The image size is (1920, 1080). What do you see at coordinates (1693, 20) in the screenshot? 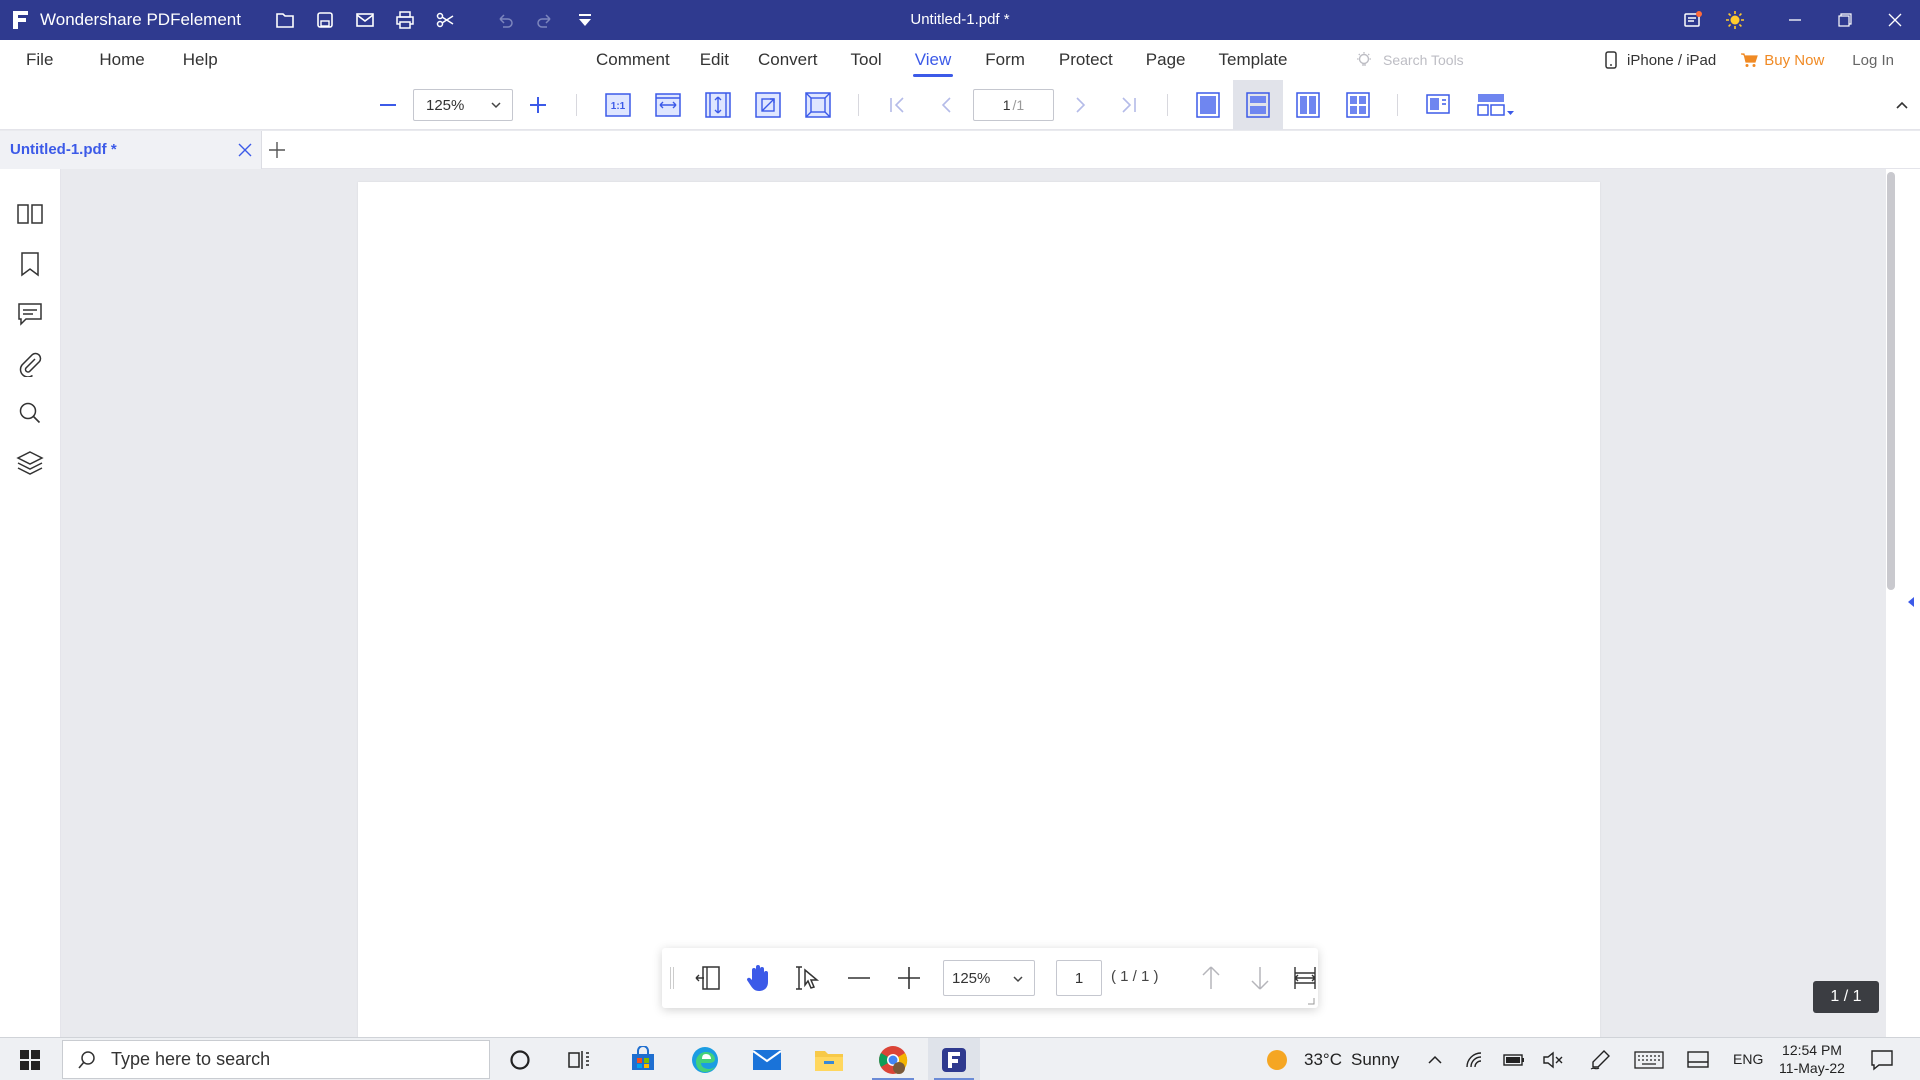
I see `notification-icon` at bounding box center [1693, 20].